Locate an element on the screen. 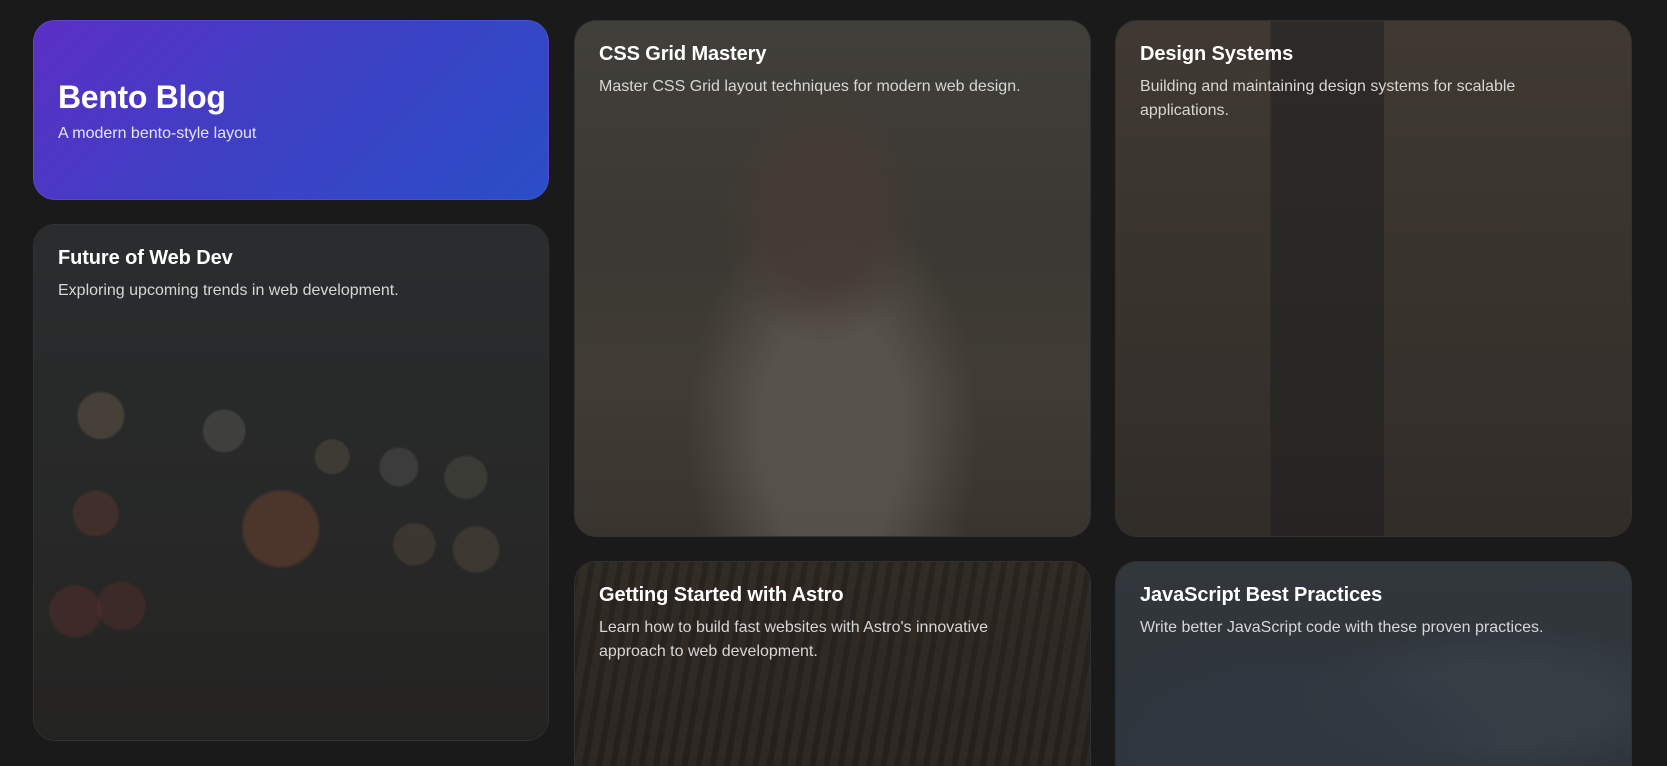  post-title: Future of Web Dev is located at coordinates (283, 258).